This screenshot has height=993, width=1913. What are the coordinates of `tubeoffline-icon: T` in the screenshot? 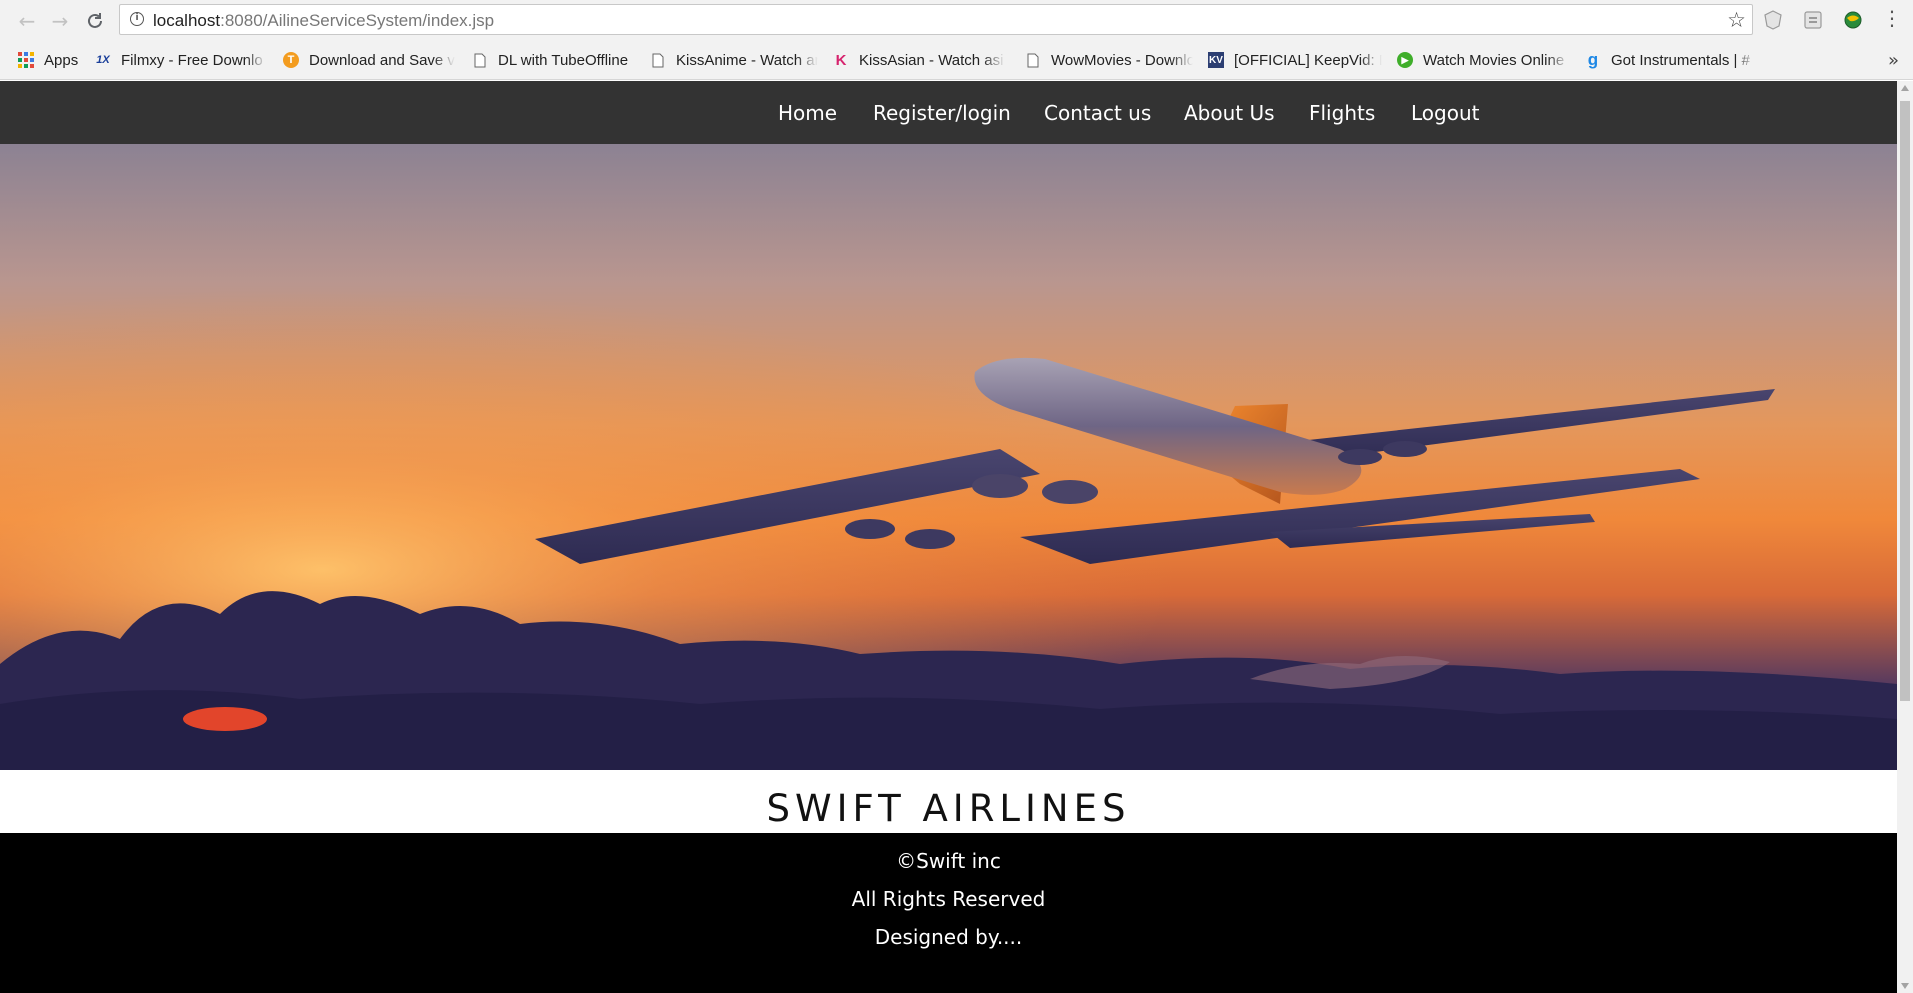 It's located at (291, 60).